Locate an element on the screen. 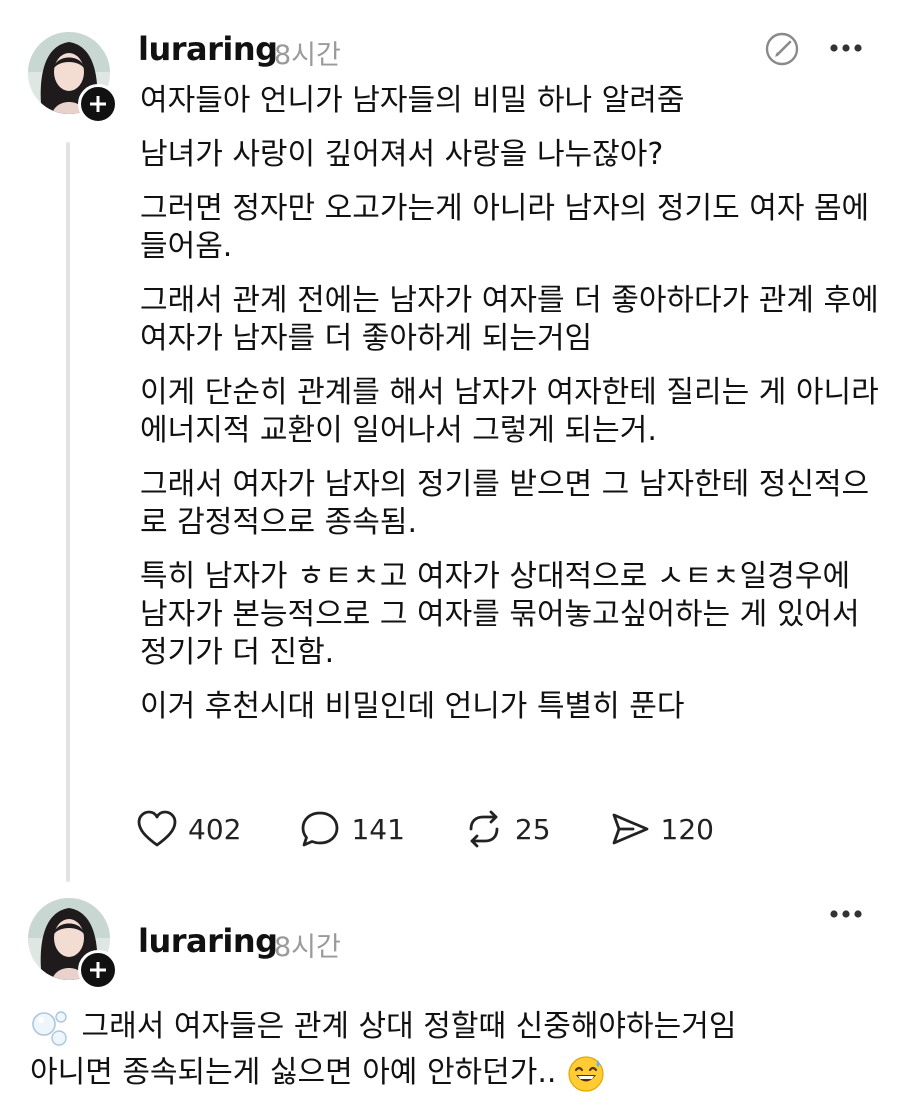 This screenshot has height=1120, width=900. heart-icon is located at coordinates (157, 828).